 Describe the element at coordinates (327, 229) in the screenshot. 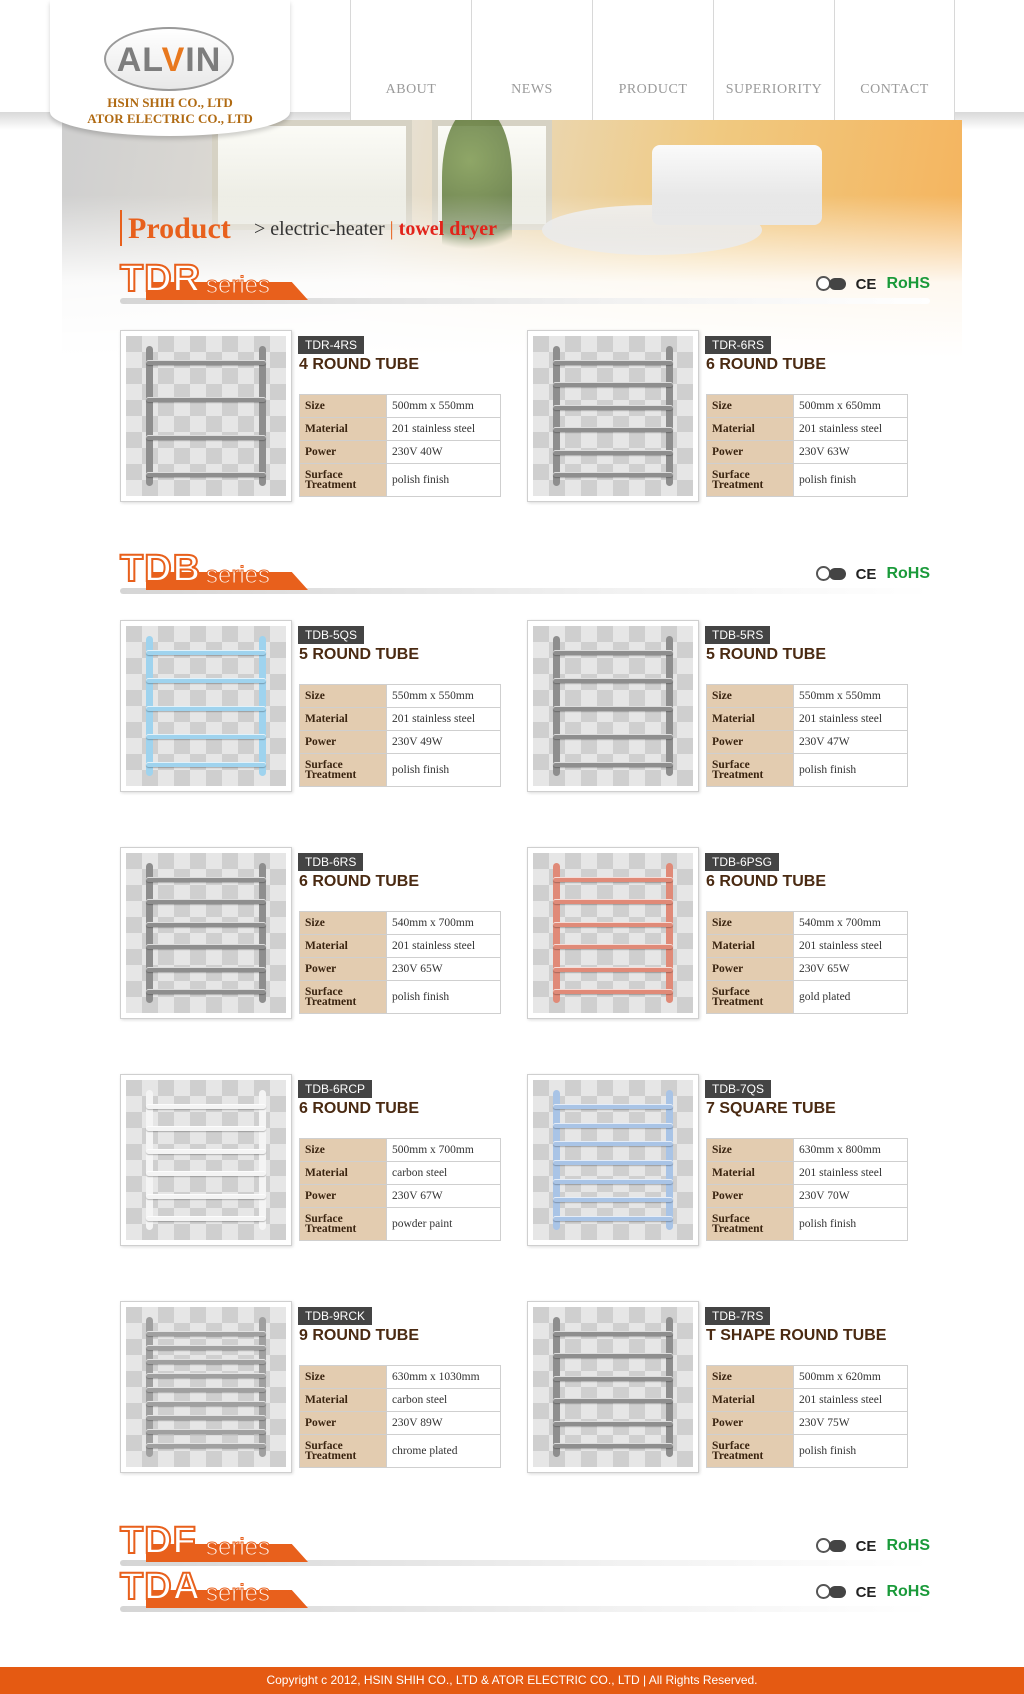

I see `breadcrumb-category: electric-heater` at that location.